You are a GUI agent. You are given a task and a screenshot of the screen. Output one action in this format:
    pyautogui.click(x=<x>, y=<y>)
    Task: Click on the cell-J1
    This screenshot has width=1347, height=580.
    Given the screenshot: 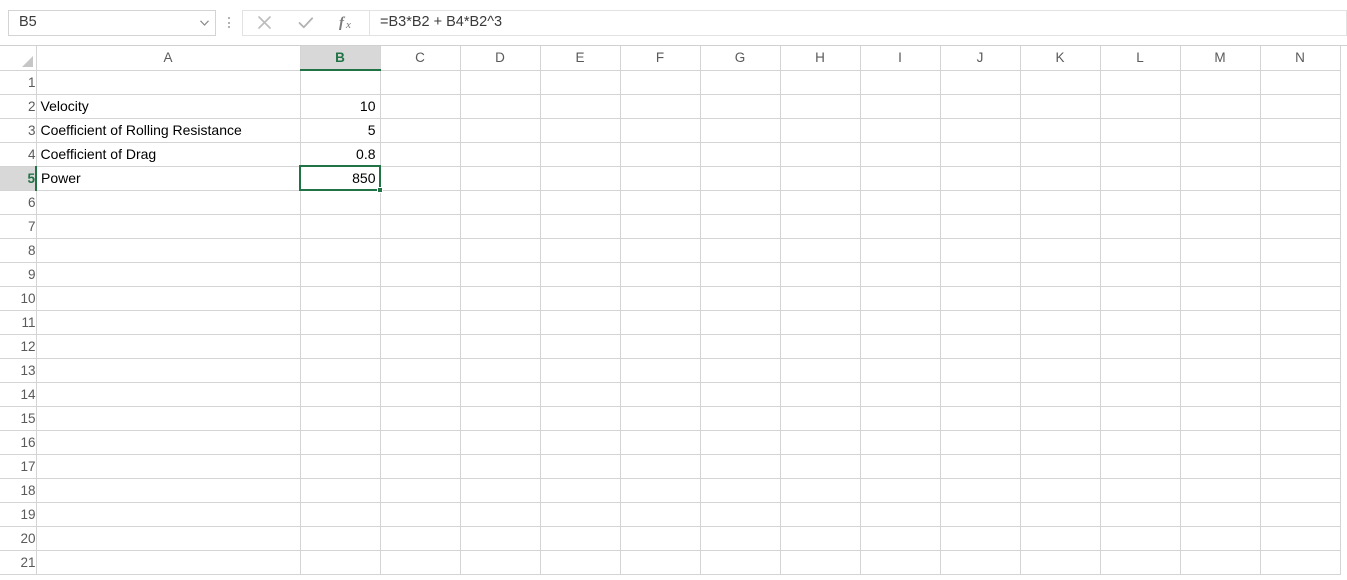 What is the action you would take?
    pyautogui.click(x=980, y=82)
    